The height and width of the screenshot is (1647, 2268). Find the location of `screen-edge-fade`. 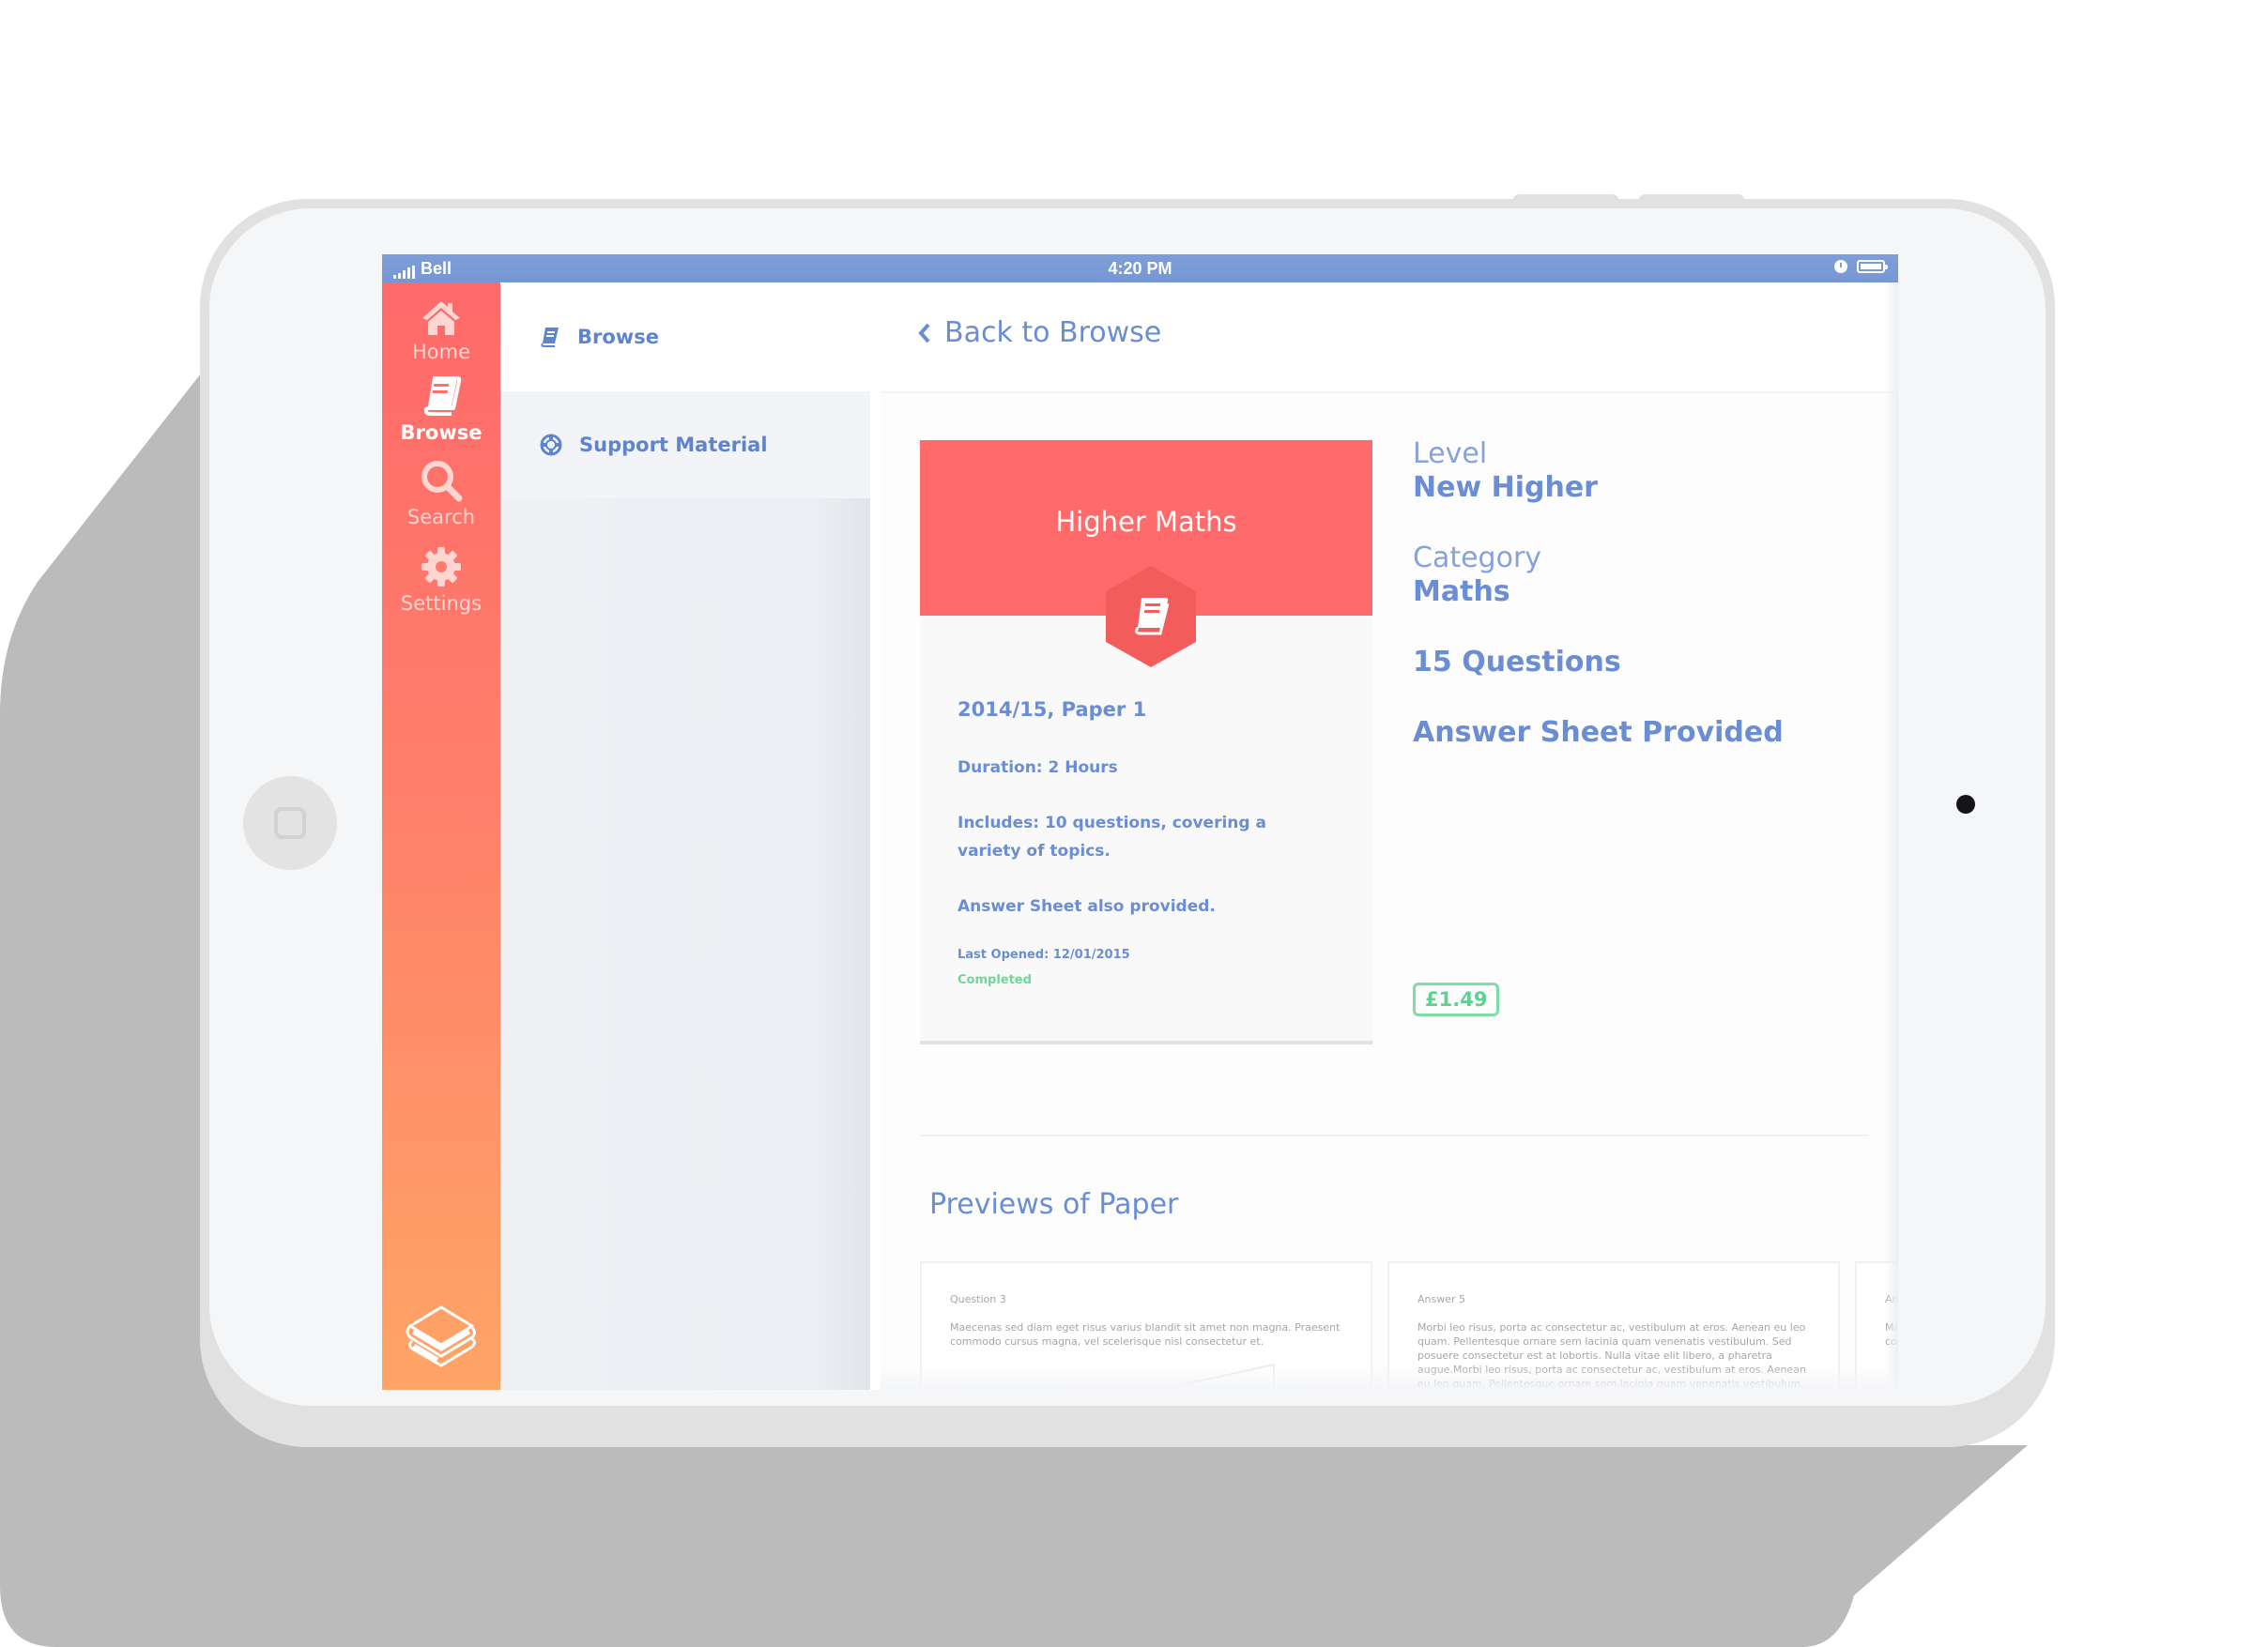

screen-edge-fade is located at coordinates (1891, 836).